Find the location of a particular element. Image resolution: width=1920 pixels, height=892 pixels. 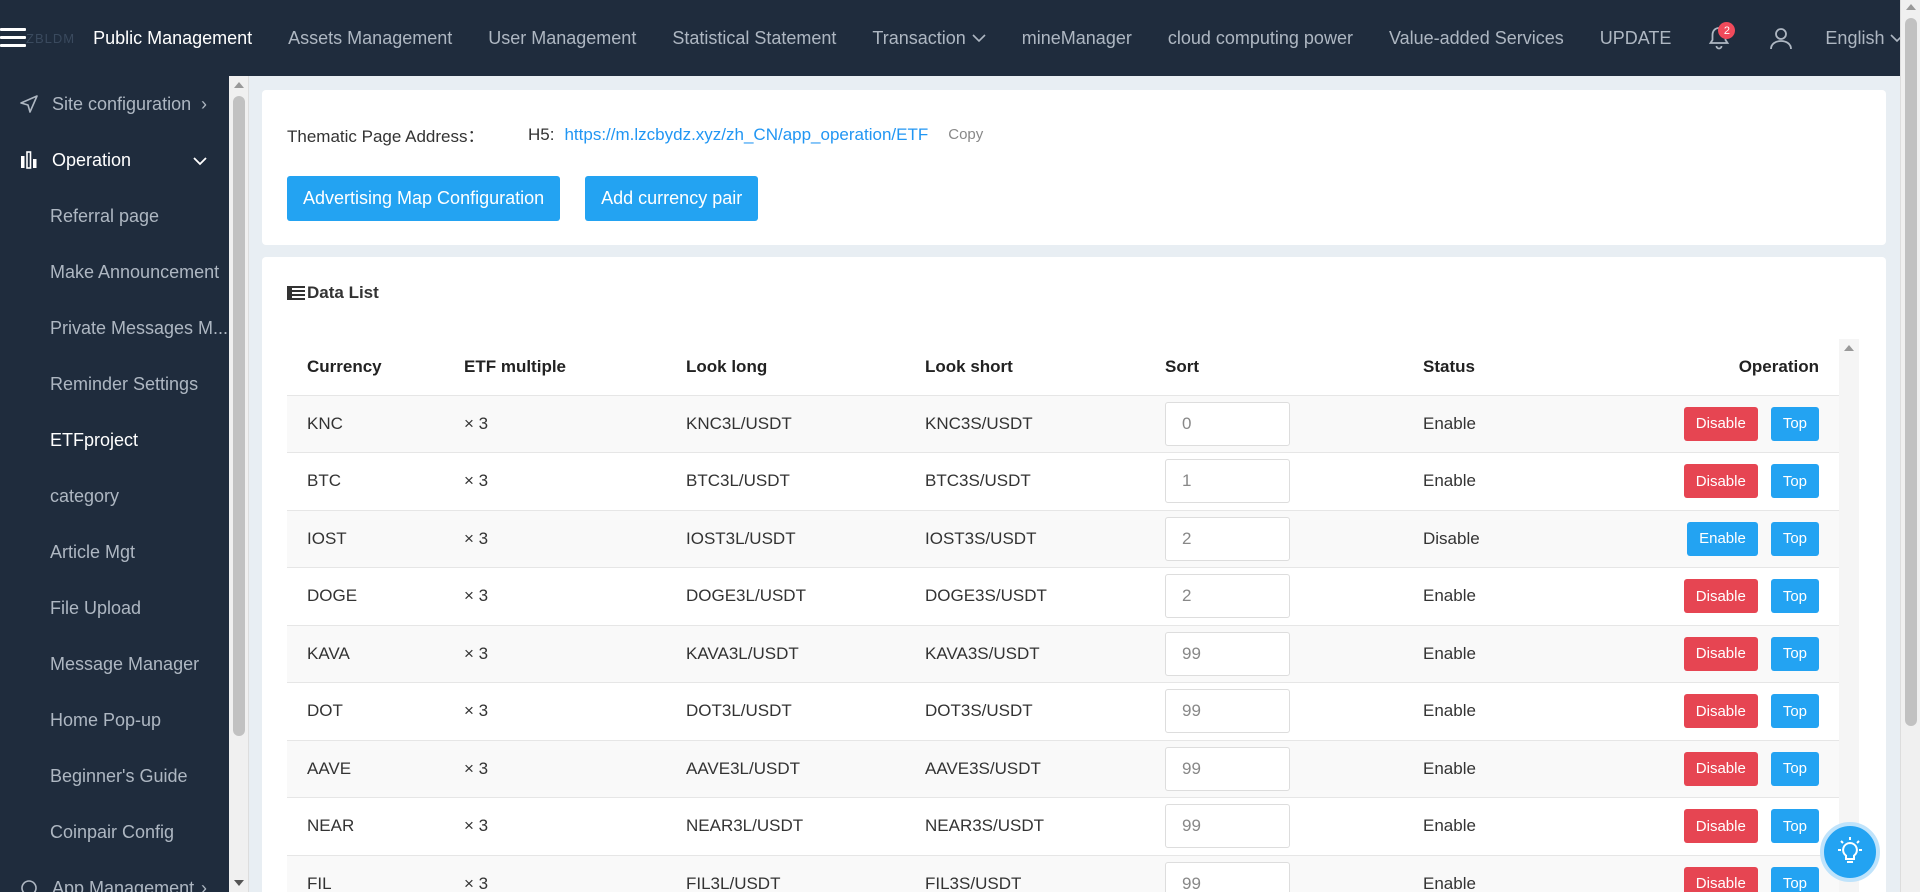

status-cell: Enable is located at coordinates (1523, 711).